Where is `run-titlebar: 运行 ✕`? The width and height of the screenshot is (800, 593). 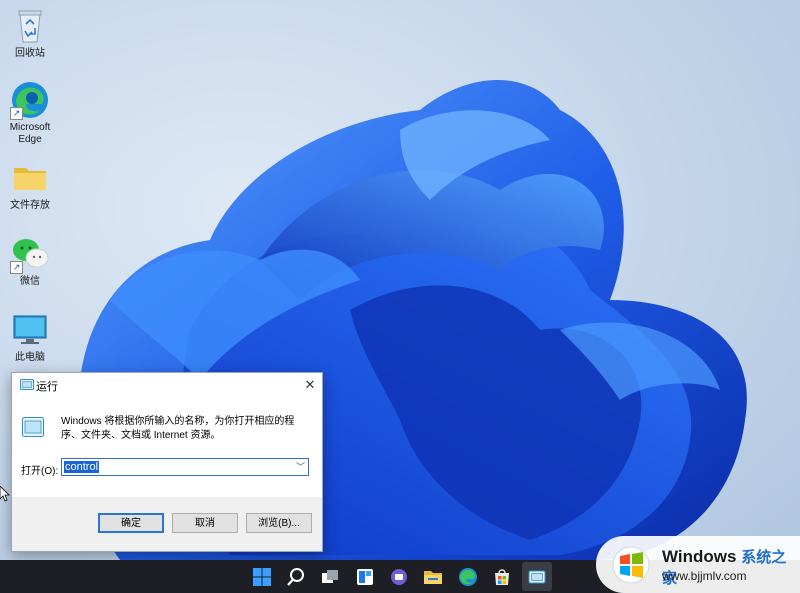
run-titlebar: 运行 ✕ is located at coordinates (167, 385).